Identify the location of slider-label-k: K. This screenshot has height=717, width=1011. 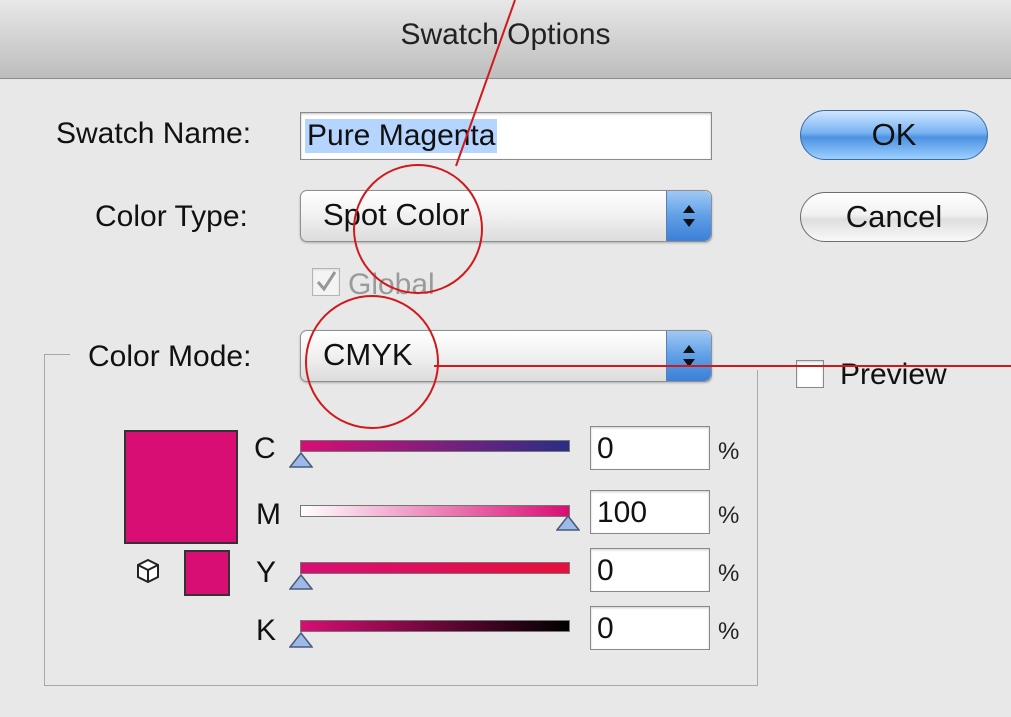
(266, 630).